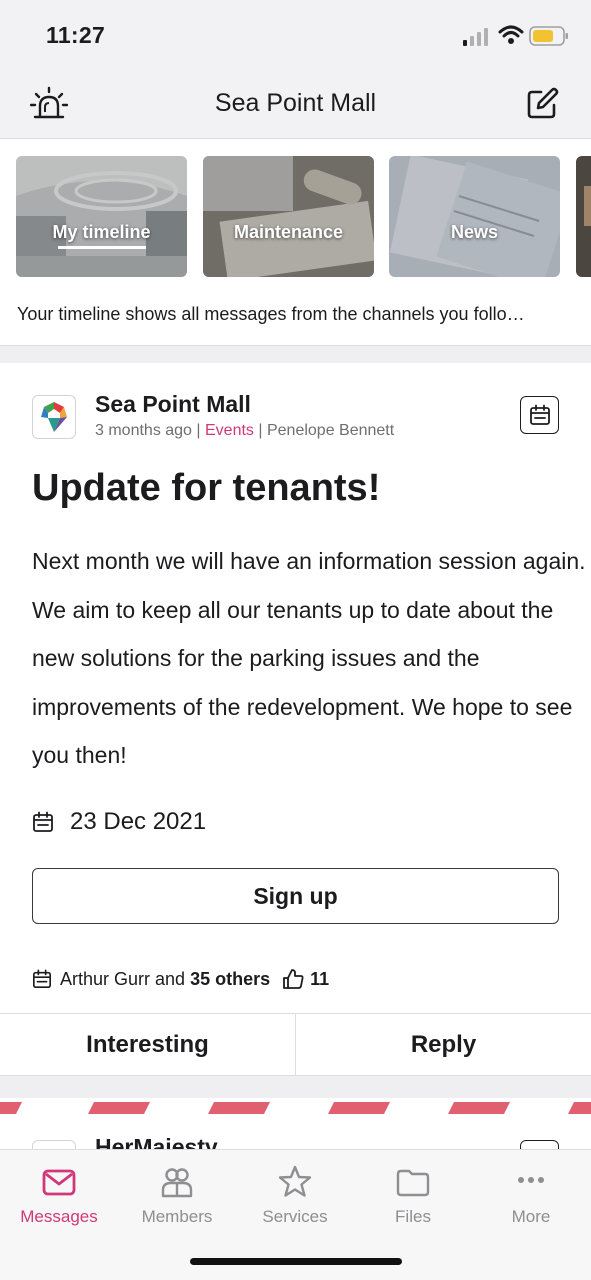  Describe the element at coordinates (295, 1181) in the screenshot. I see `star-icon` at that location.